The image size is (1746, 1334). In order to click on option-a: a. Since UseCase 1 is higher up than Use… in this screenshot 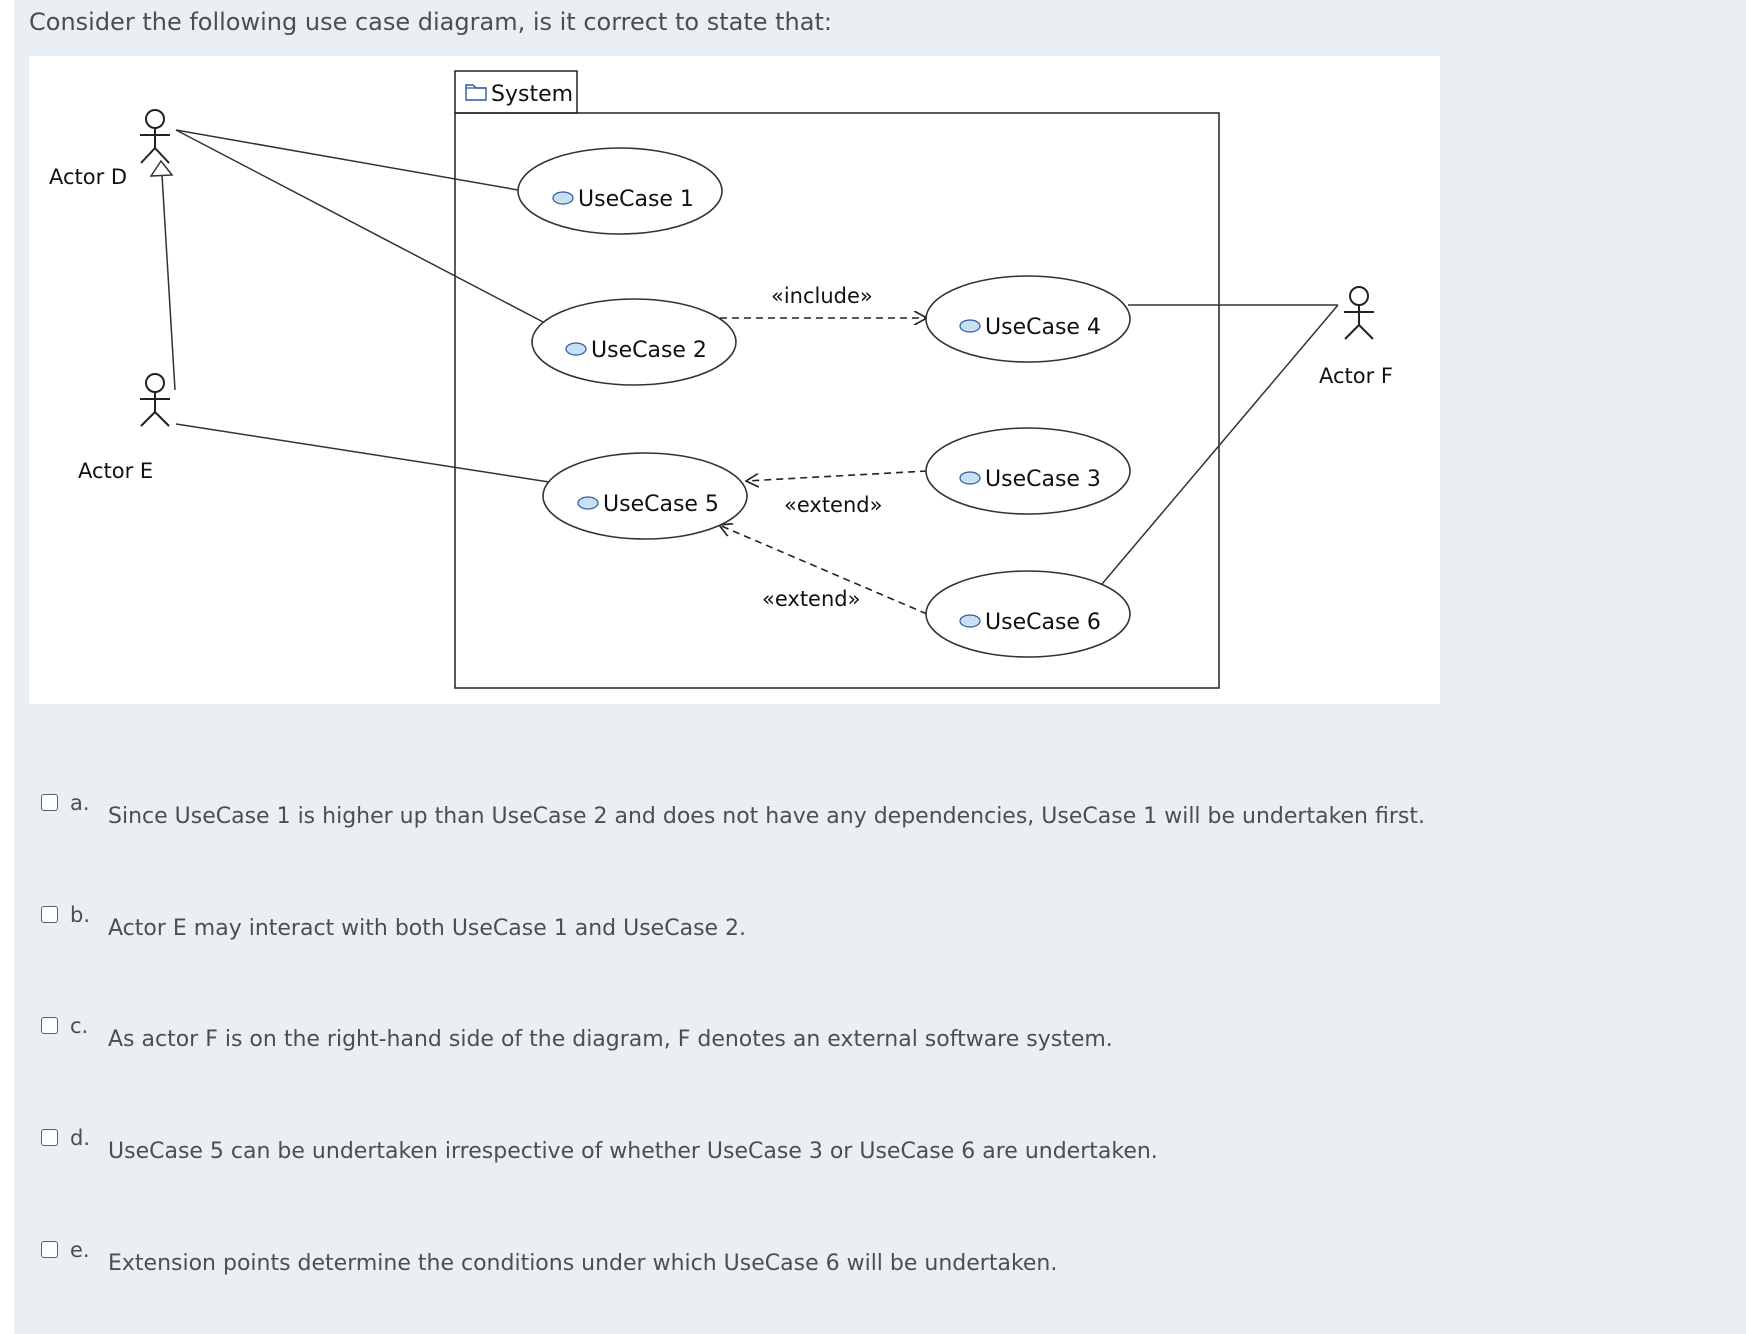, I will do `click(733, 812)`.